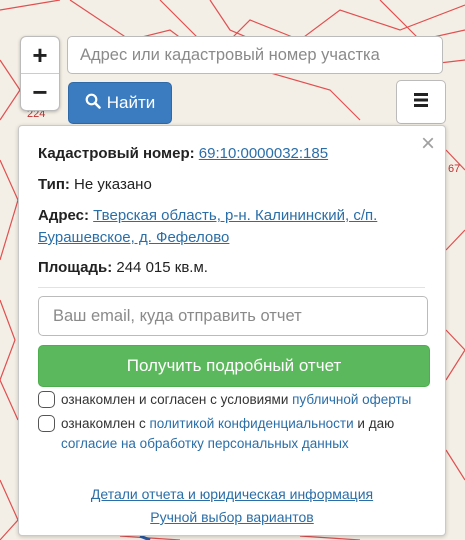 The width and height of the screenshot is (465, 540). What do you see at coordinates (40, 91) in the screenshot?
I see `zoom-out-button: −` at bounding box center [40, 91].